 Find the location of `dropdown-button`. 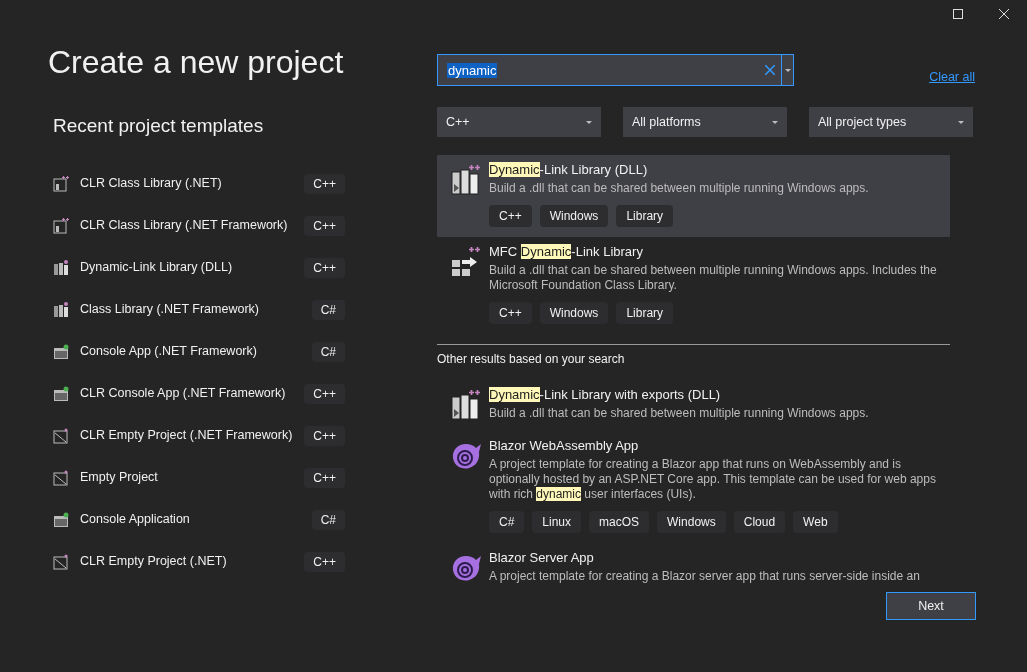

dropdown-button is located at coordinates (787, 70).